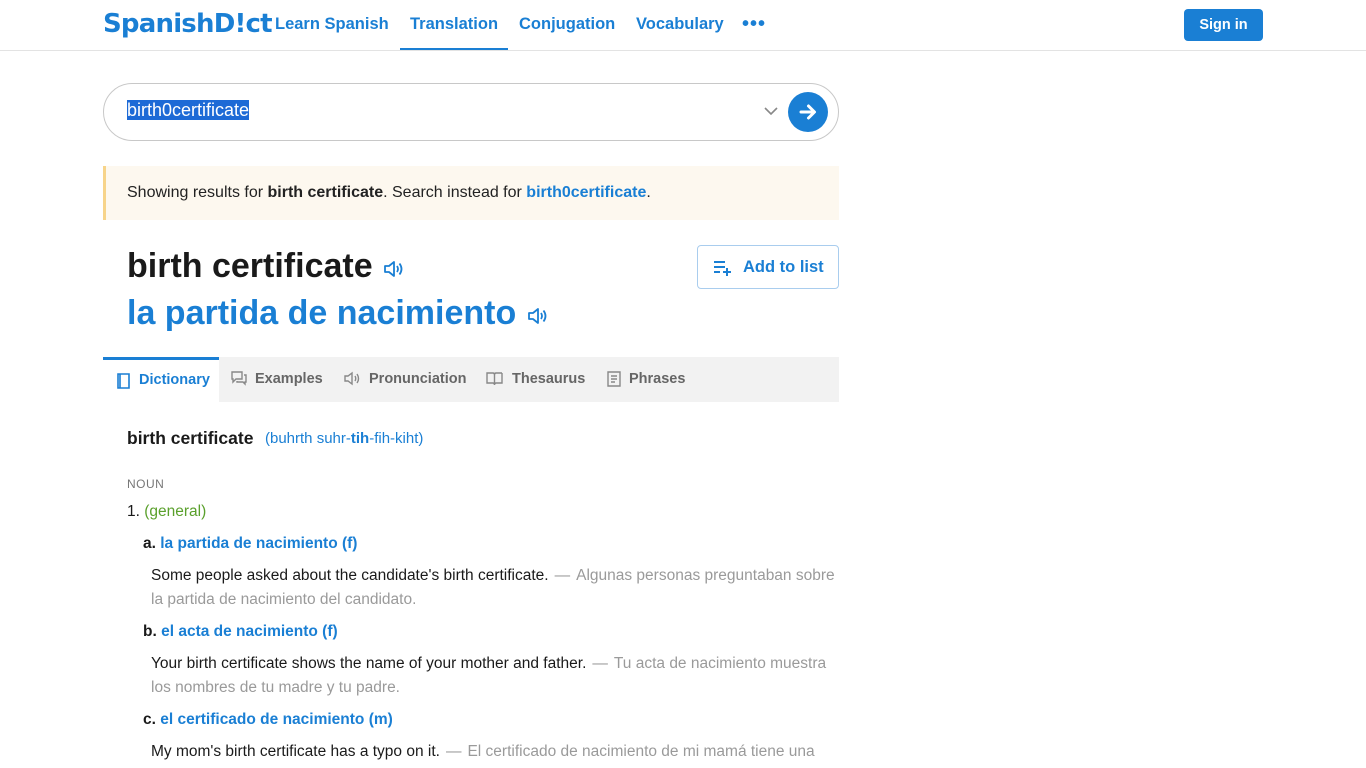 The width and height of the screenshot is (1366, 768). Describe the element at coordinates (1223, 25) in the screenshot. I see `sign-in-button: Sign in` at that location.